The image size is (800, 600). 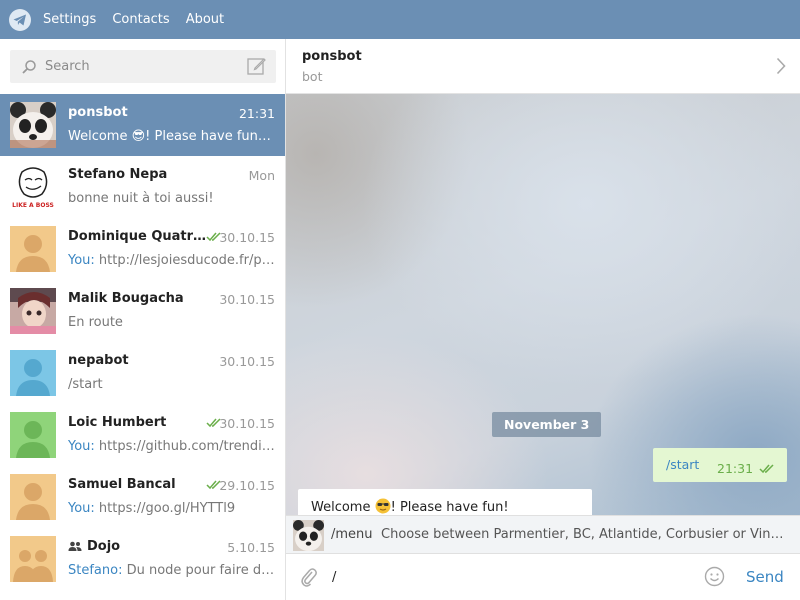 I want to click on top-bar: Settings Contacts About, so click(x=400, y=19).